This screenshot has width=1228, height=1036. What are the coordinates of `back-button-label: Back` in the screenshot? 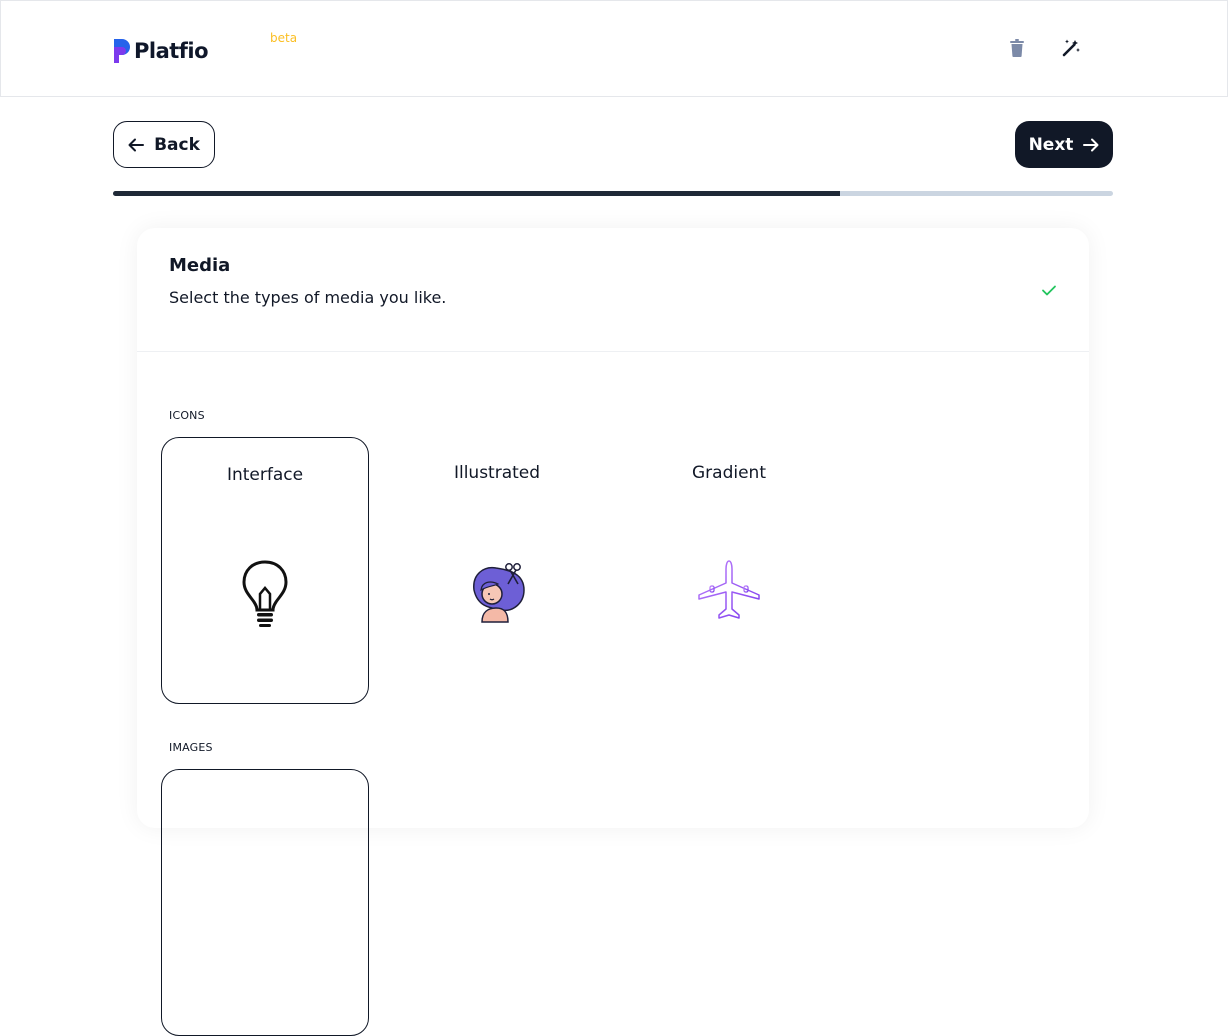 It's located at (177, 144).